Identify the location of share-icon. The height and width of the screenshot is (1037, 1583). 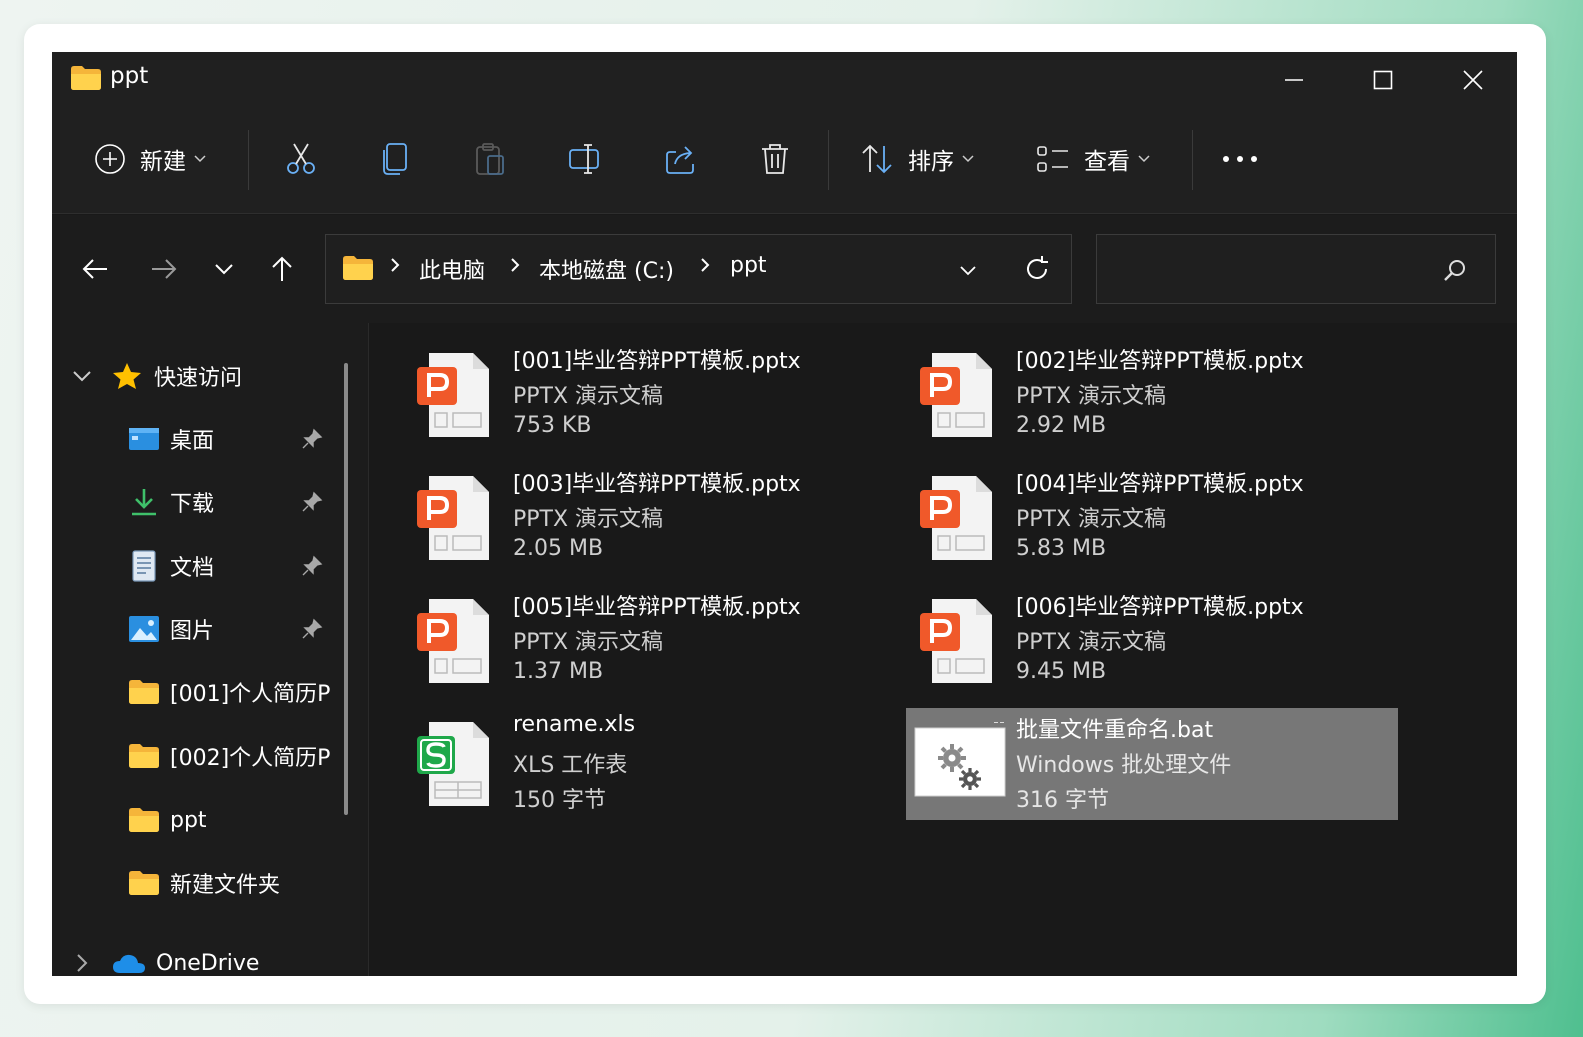
(680, 160).